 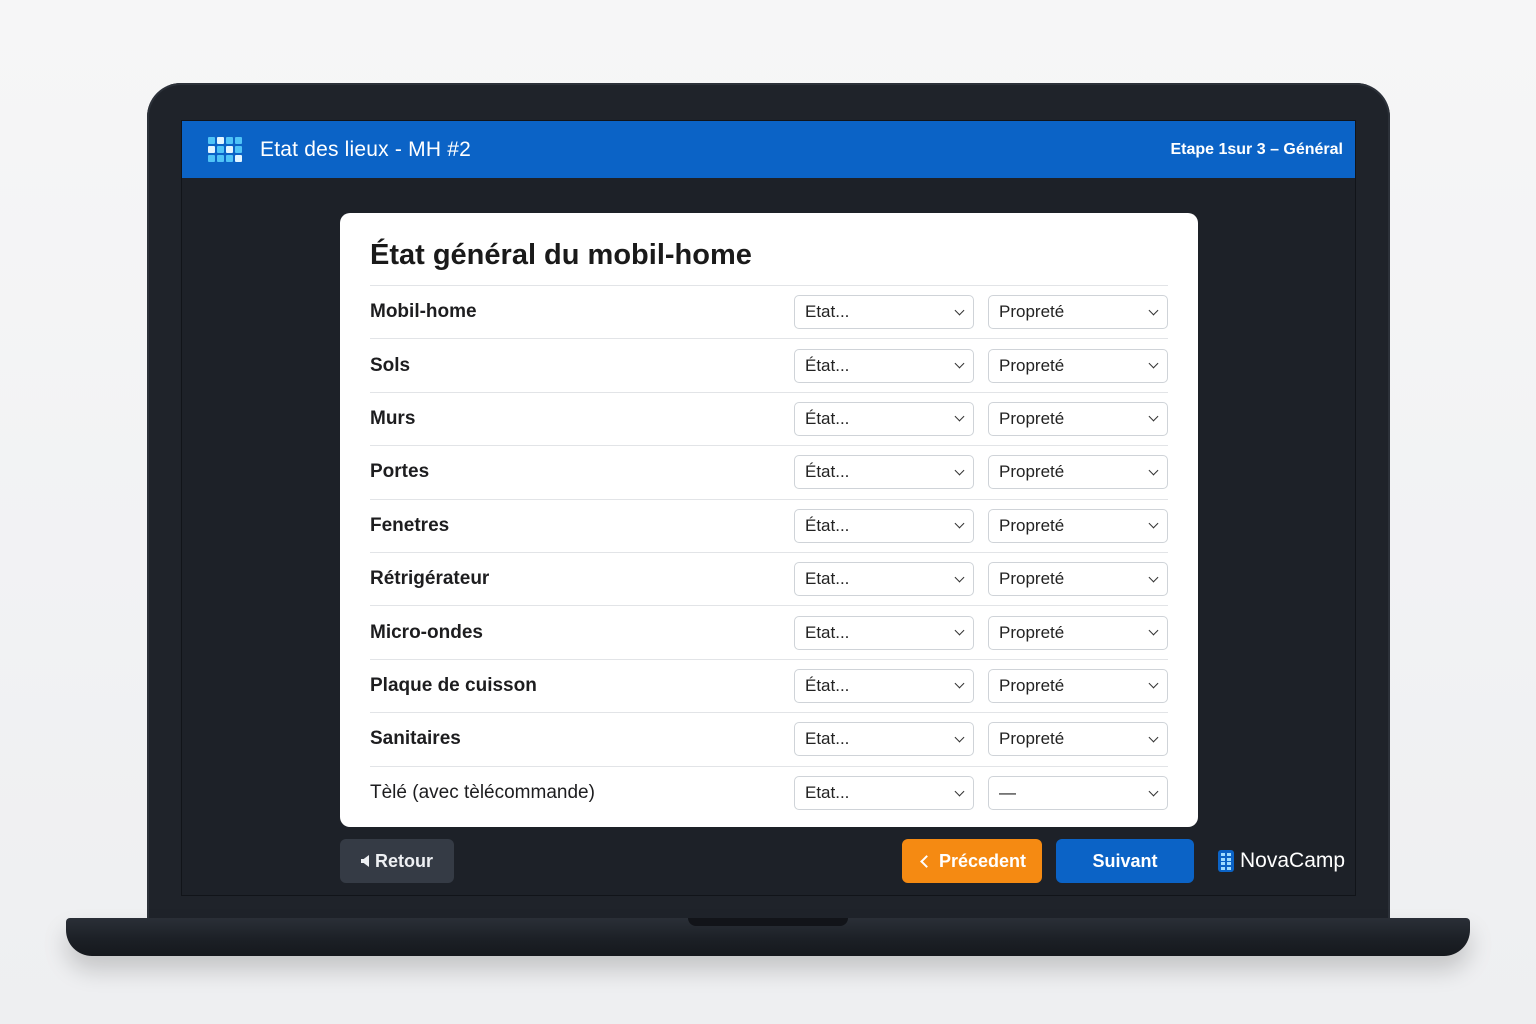 I want to click on brand: NovaCamp, so click(x=1281, y=861).